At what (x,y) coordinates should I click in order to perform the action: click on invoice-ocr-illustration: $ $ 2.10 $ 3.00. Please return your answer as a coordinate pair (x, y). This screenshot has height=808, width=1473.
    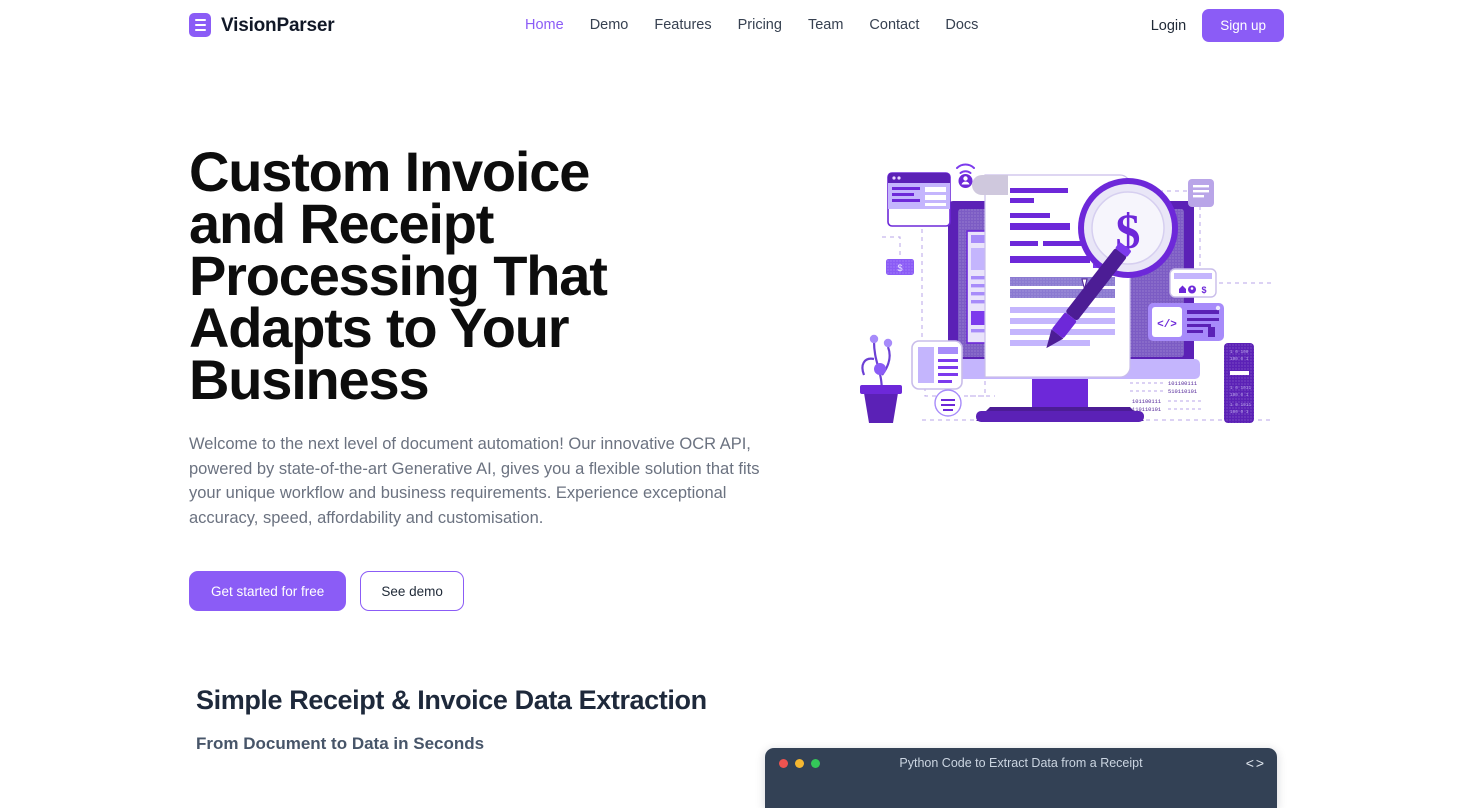
    Looking at the image, I should click on (1055, 277).